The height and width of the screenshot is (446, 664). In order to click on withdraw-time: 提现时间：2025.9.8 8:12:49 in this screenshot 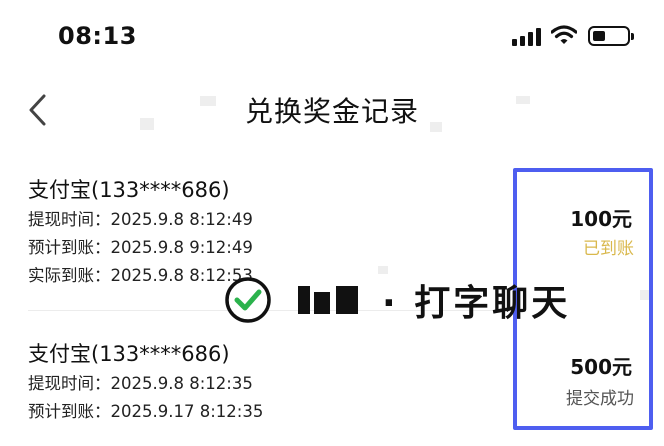, I will do `click(140, 219)`.